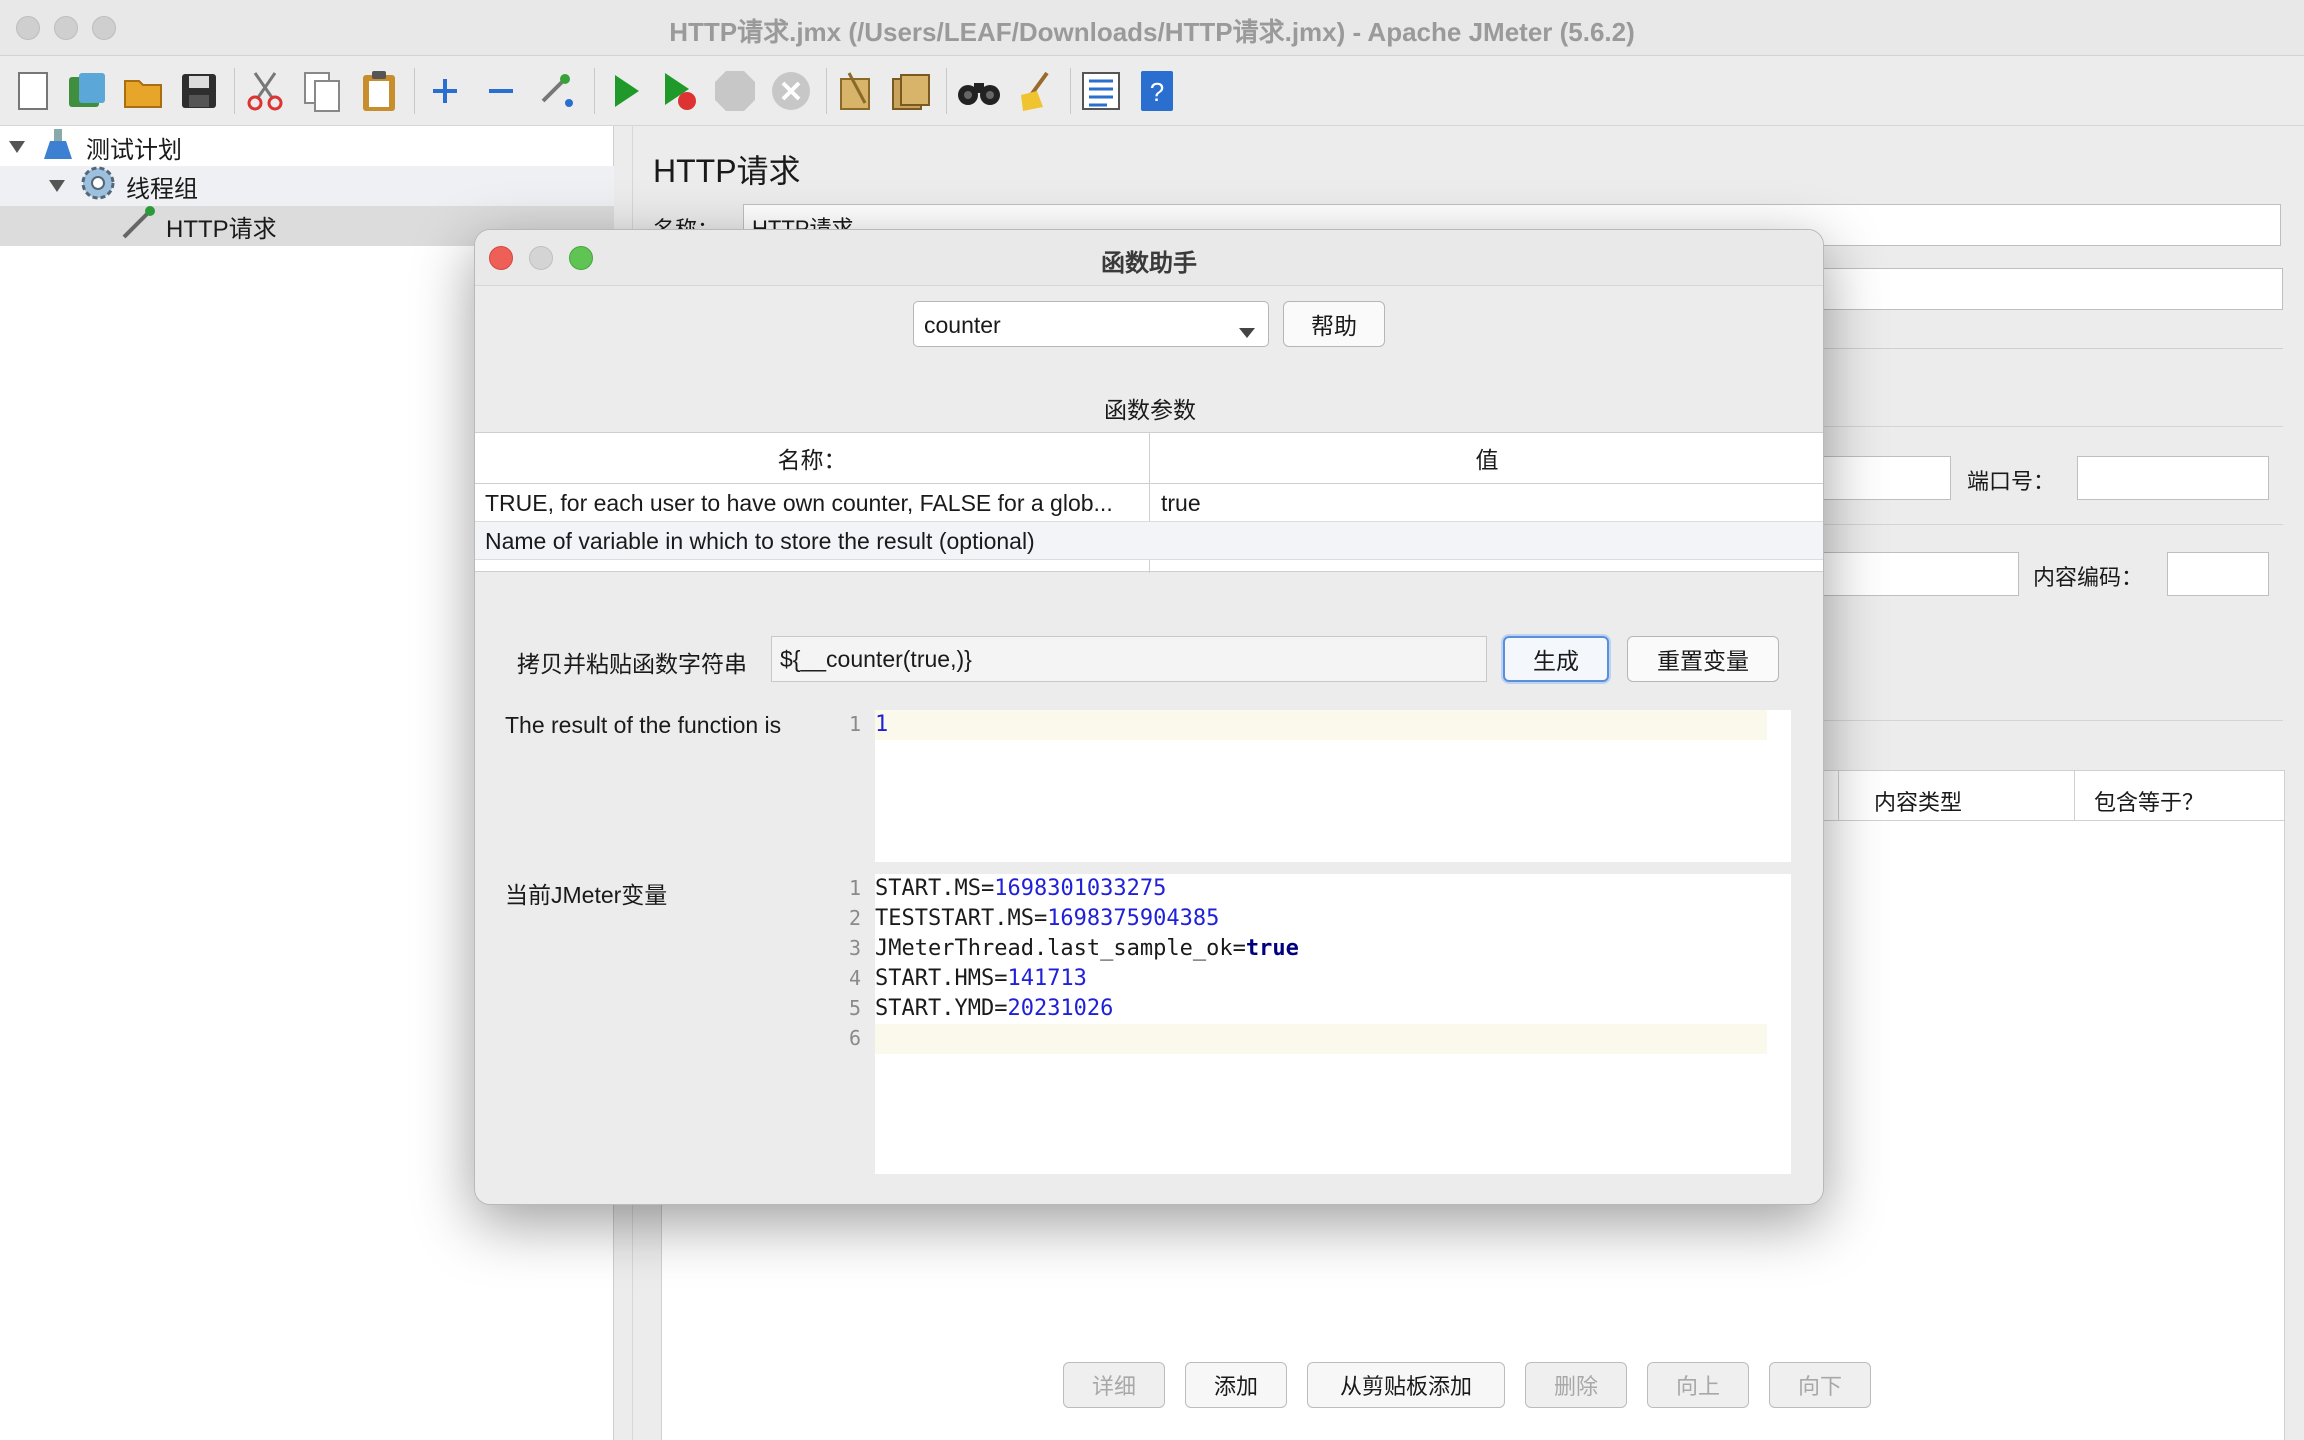 The height and width of the screenshot is (1440, 2304). I want to click on move-up-button: 向上, so click(1698, 1385).